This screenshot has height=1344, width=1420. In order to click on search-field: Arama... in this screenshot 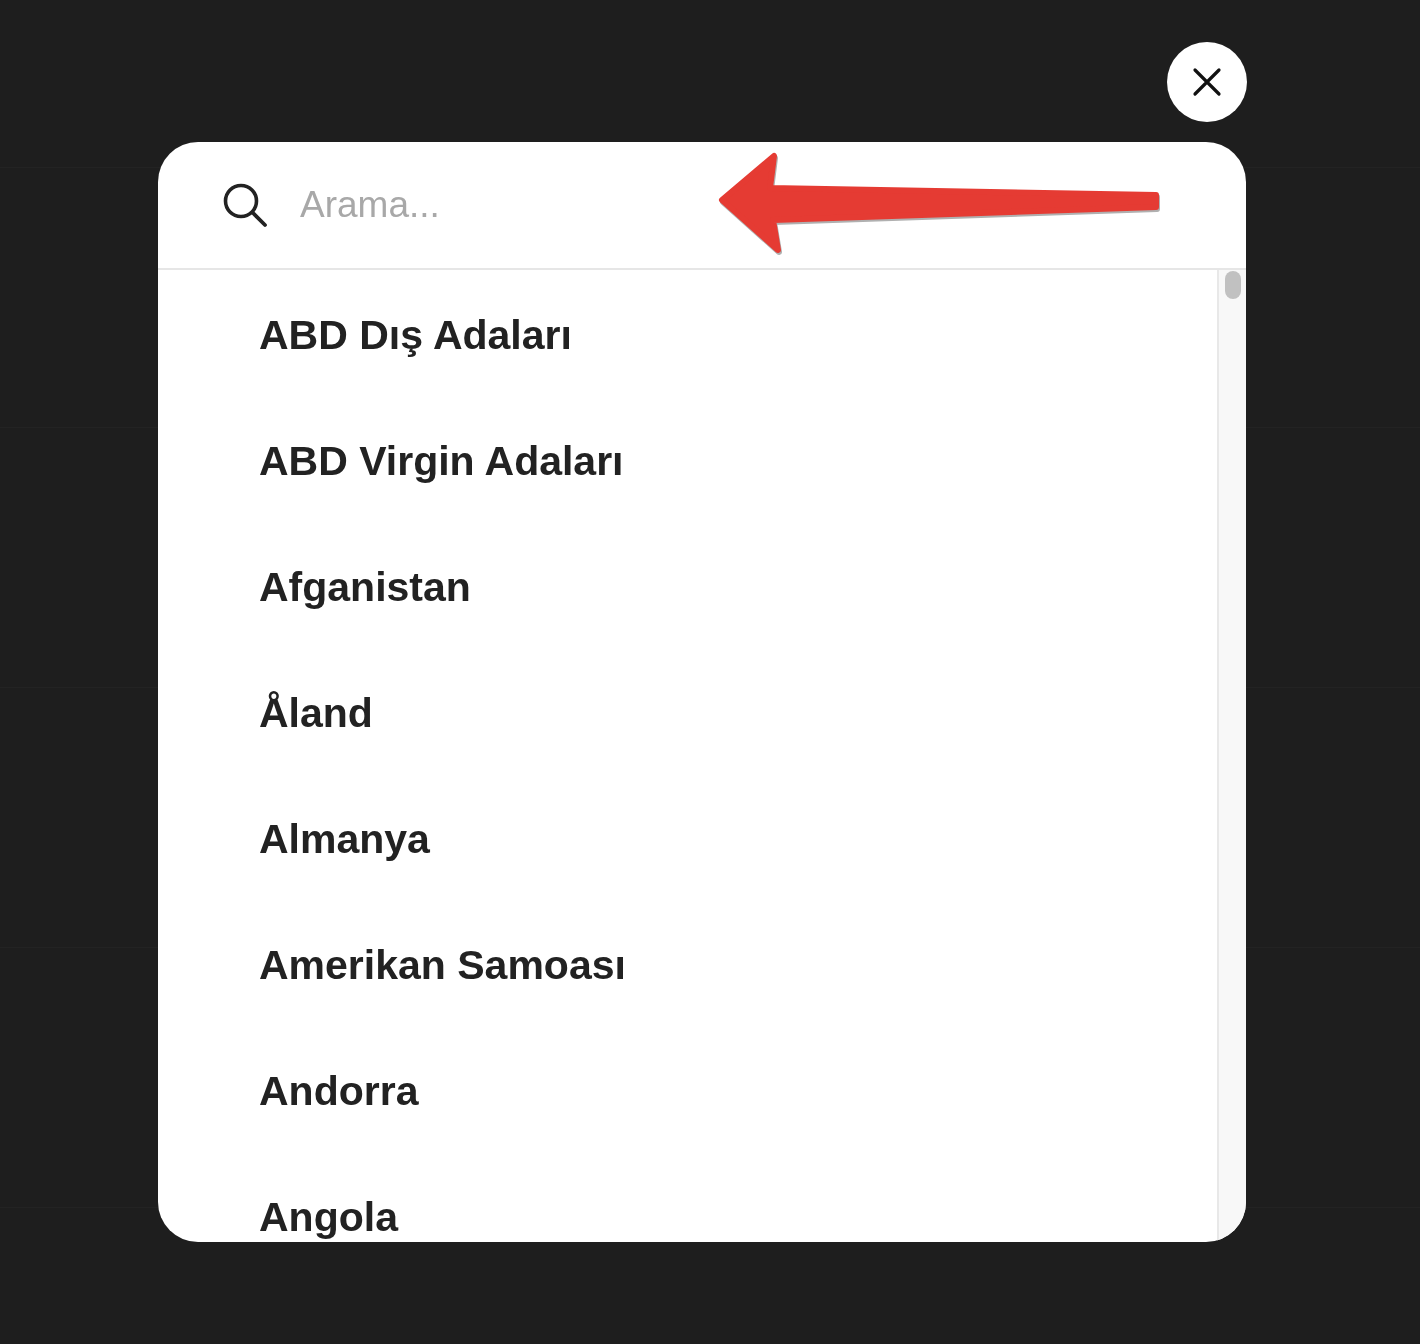, I will do `click(450, 205)`.